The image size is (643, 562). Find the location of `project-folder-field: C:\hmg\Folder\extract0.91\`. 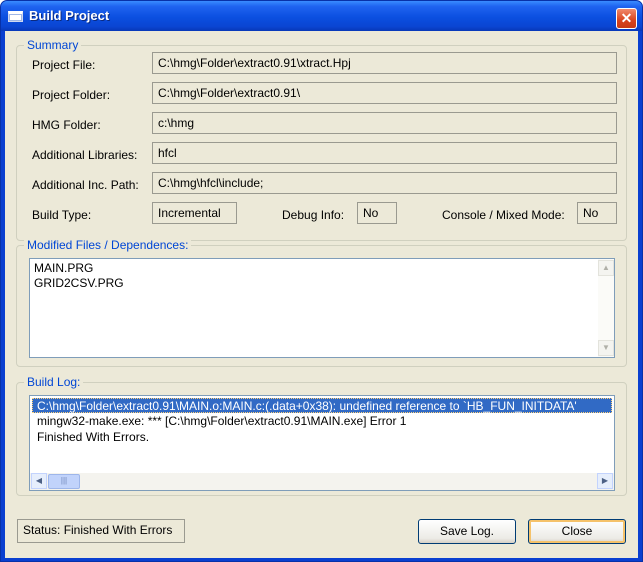

project-folder-field: C:\hmg\Folder\extract0.91\ is located at coordinates (384, 93).